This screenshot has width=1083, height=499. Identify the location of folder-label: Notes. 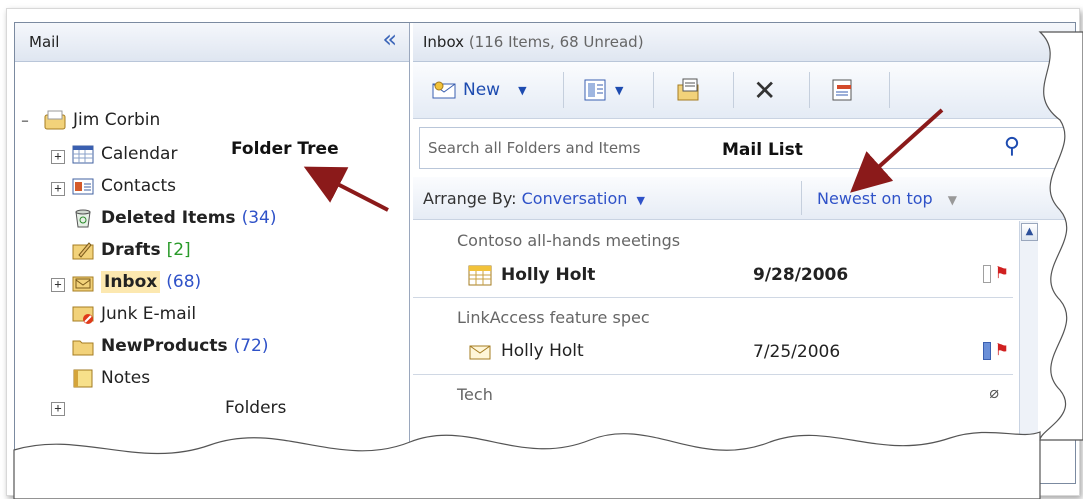
(126, 378).